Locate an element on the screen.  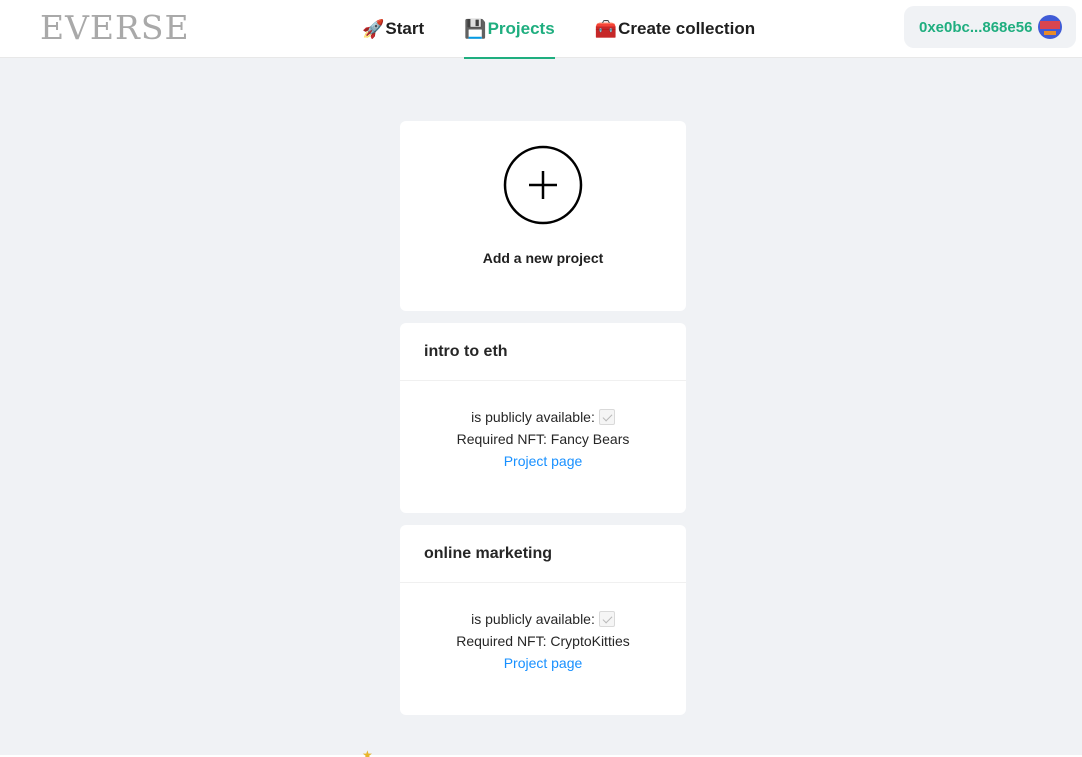
rocket-icon: 🚀 is located at coordinates (373, 28).